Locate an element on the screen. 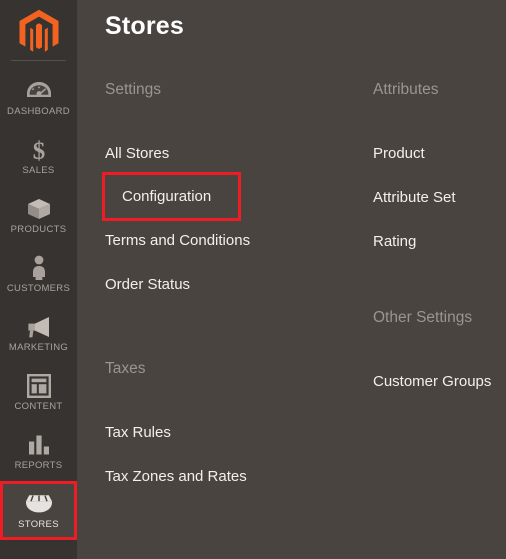  section-heading-other-settings: Other Settings is located at coordinates (423, 318).